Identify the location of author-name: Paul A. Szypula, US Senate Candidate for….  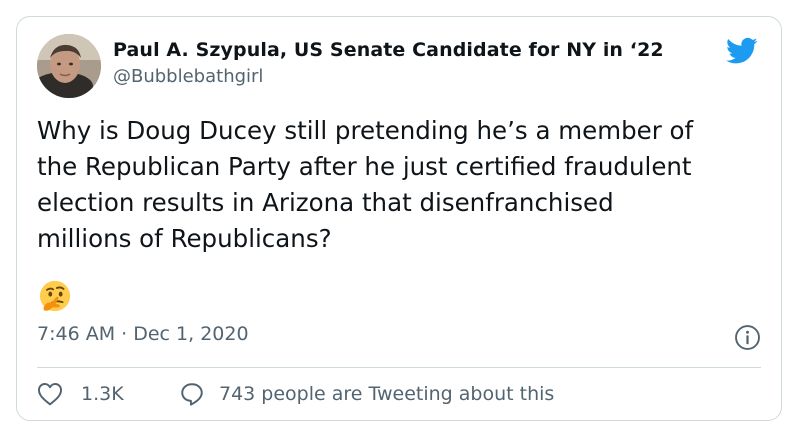
(388, 50).